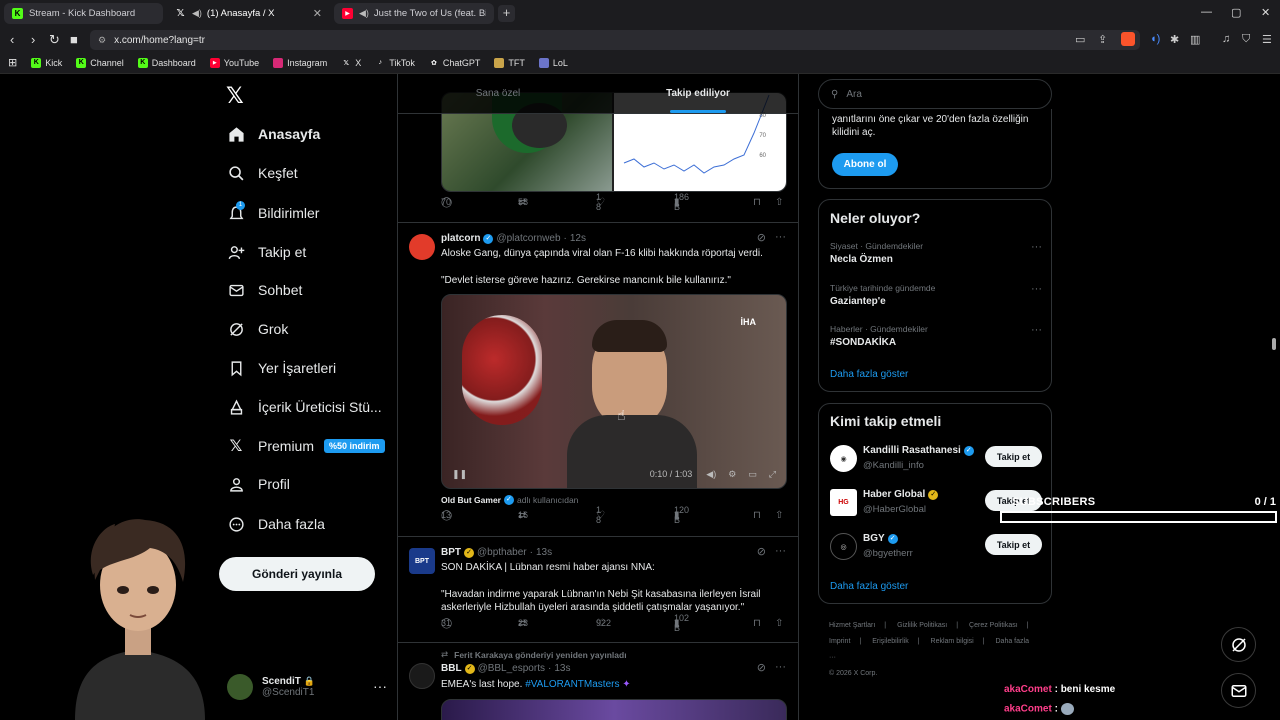 Image resolution: width=1280 pixels, height=720 pixels. What do you see at coordinates (711, 474) in the screenshot?
I see `volume-icon: ◀)` at bounding box center [711, 474].